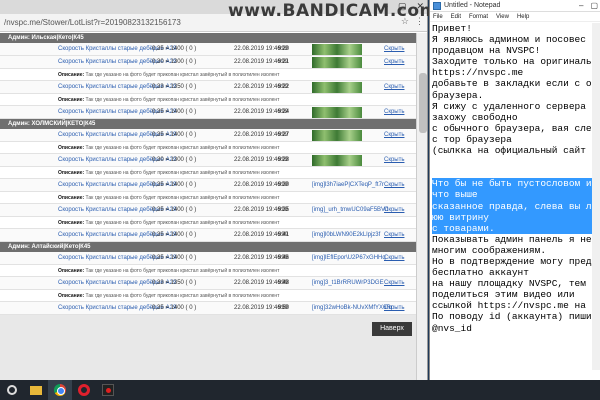 The image size is (600, 400). What do you see at coordinates (350, 210) in the screenshot?
I see `photo-link: [img]_urh_tmwUC09aF5BVd` at bounding box center [350, 210].